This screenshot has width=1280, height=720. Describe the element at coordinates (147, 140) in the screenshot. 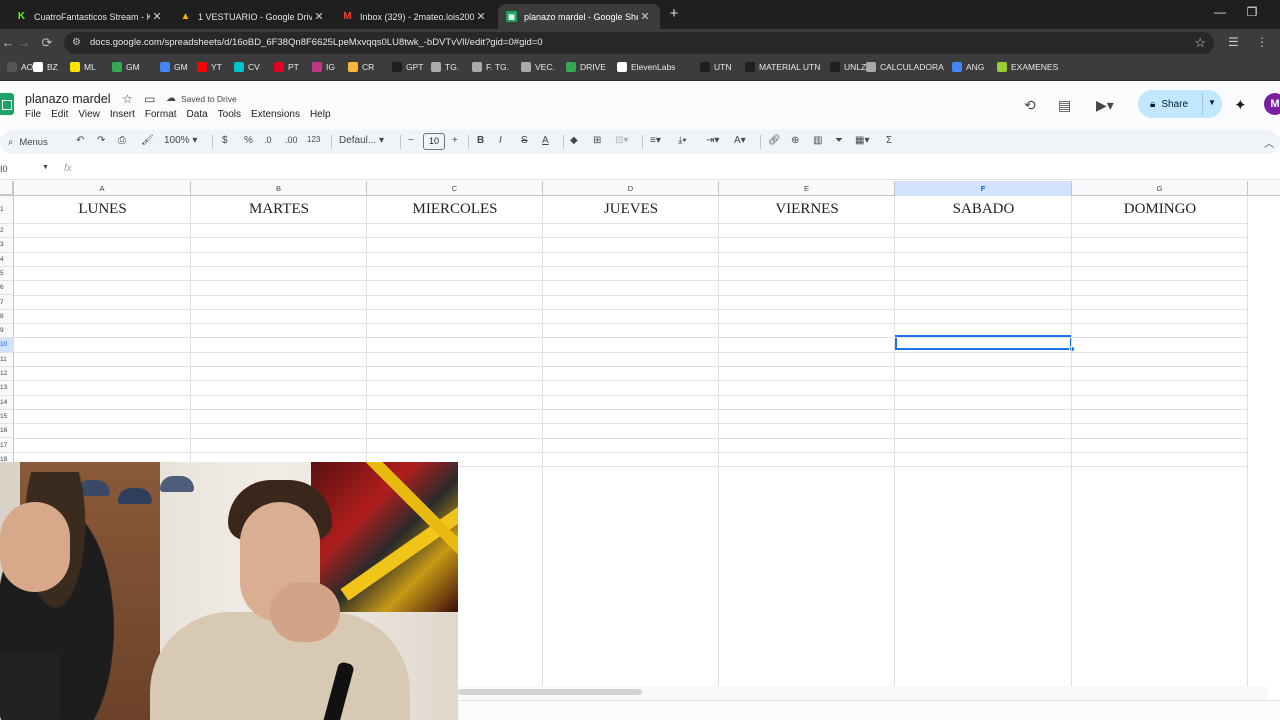

I see `paint-format-icon: 🖌︎` at that location.